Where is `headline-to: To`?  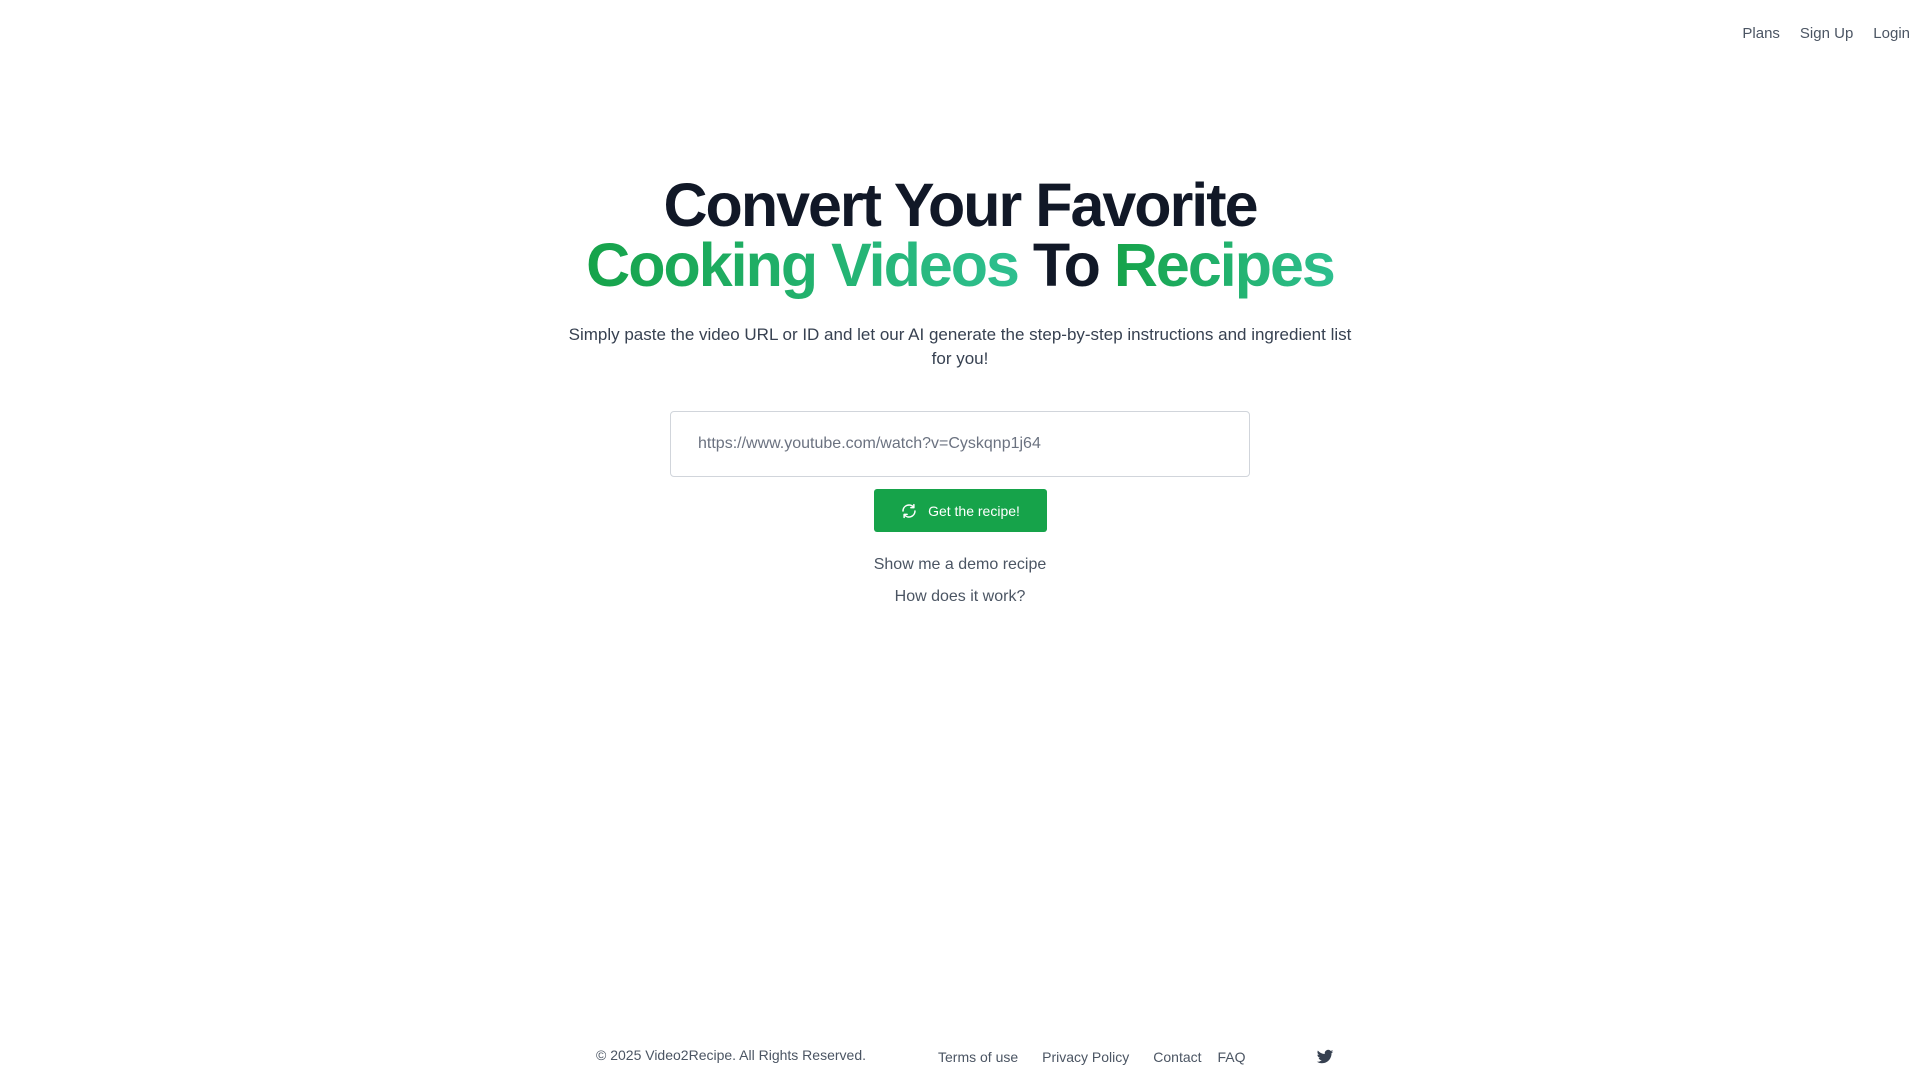
headline-to: To is located at coordinates (1065, 265).